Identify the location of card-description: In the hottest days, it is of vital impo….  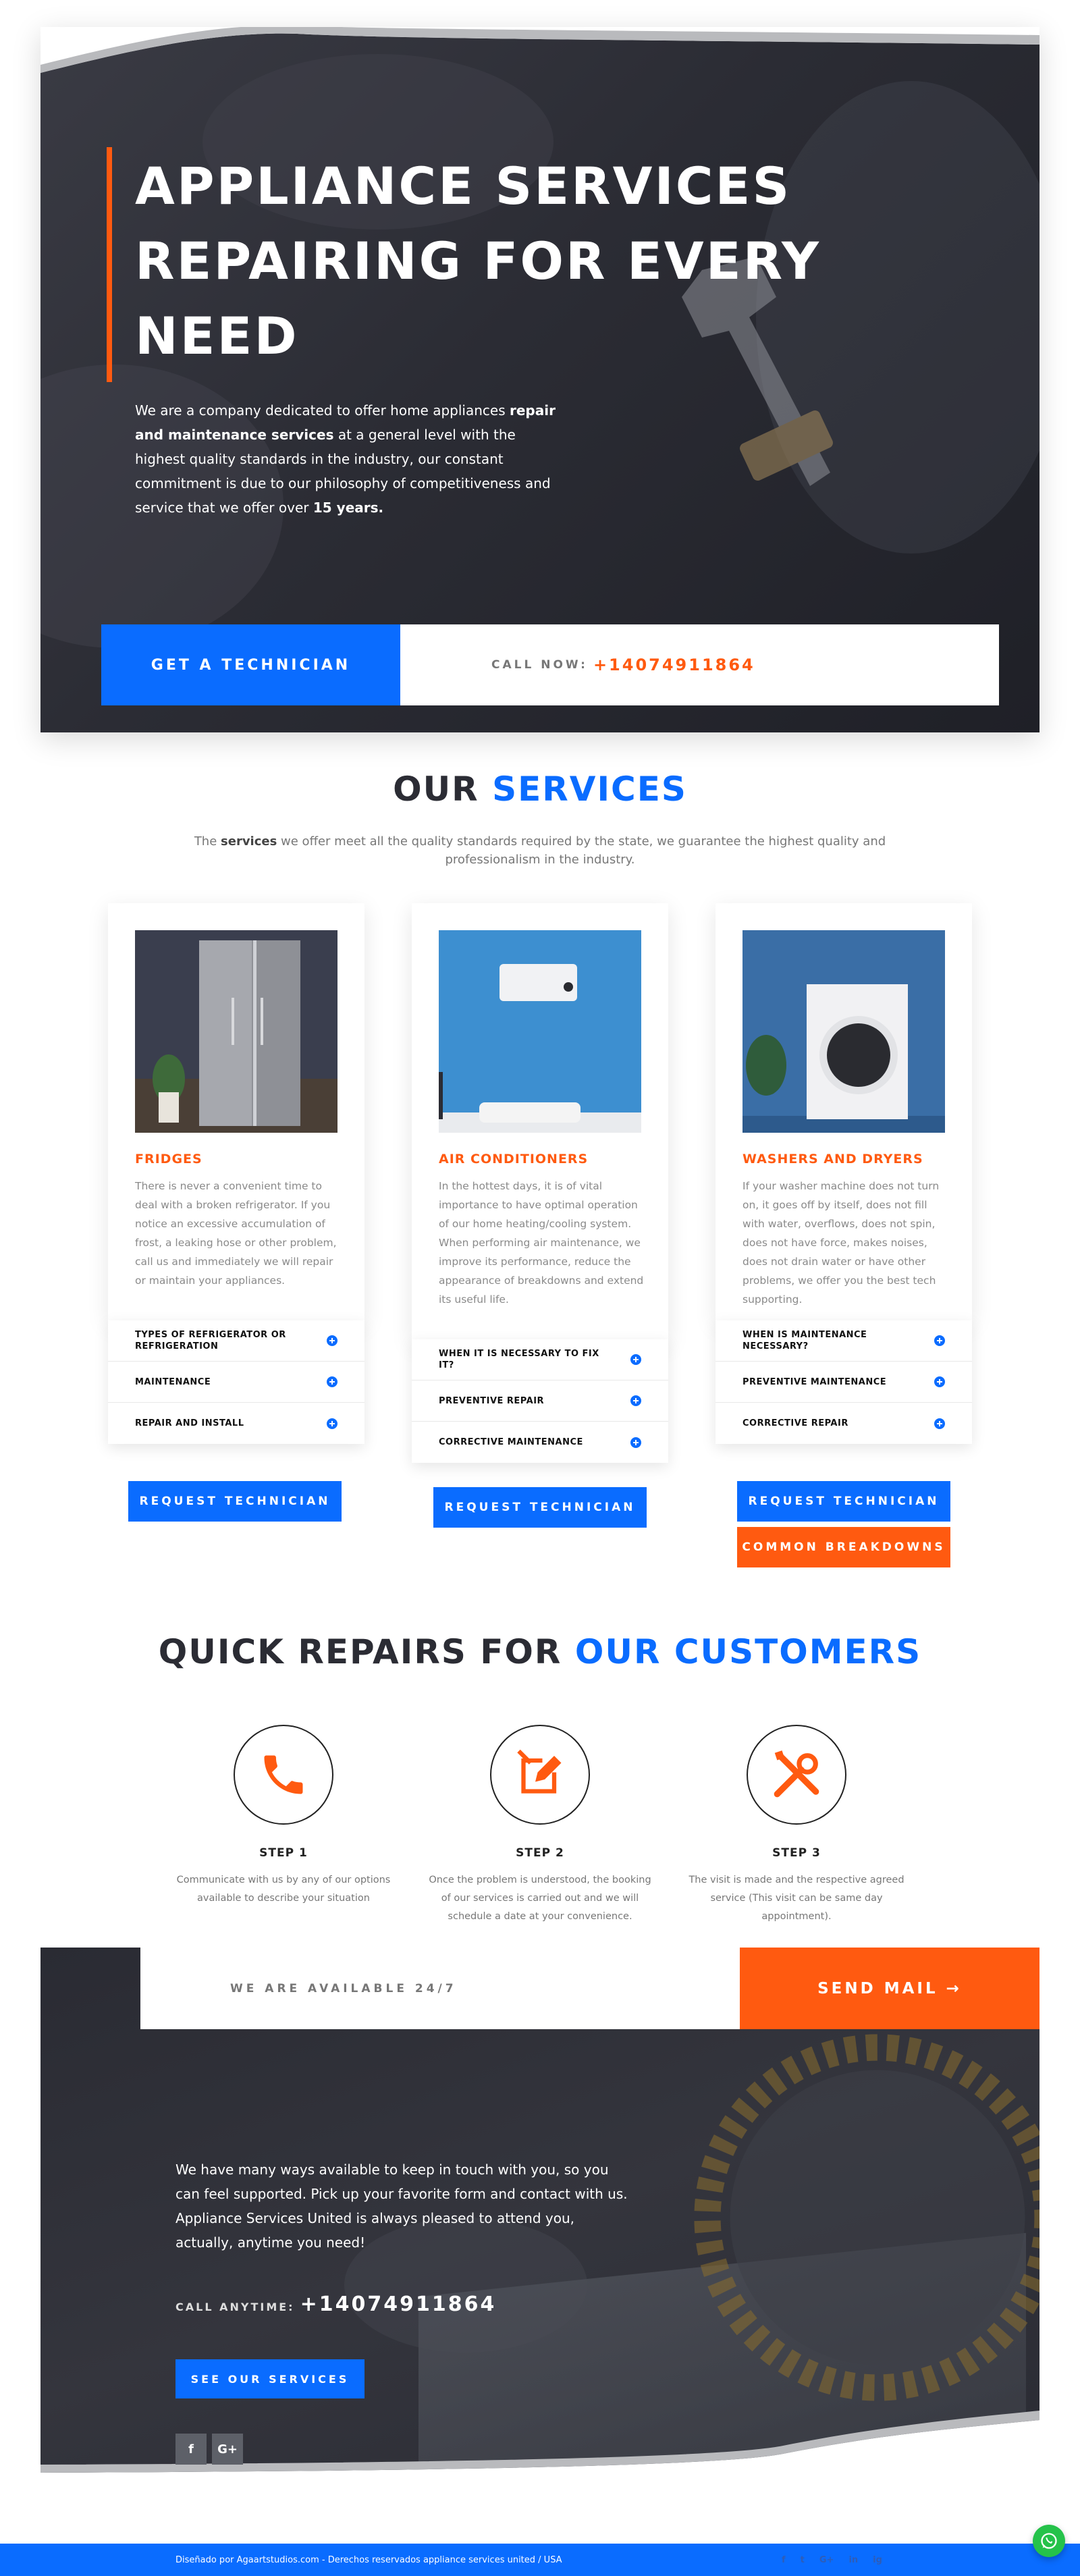
(541, 1243).